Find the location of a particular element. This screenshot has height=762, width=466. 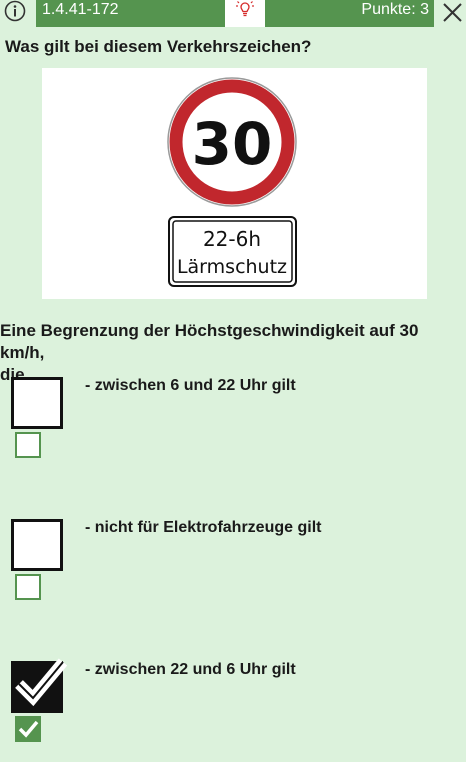

answer-text: - nicht für Elektrofahrzeuge gilt is located at coordinates (203, 527).